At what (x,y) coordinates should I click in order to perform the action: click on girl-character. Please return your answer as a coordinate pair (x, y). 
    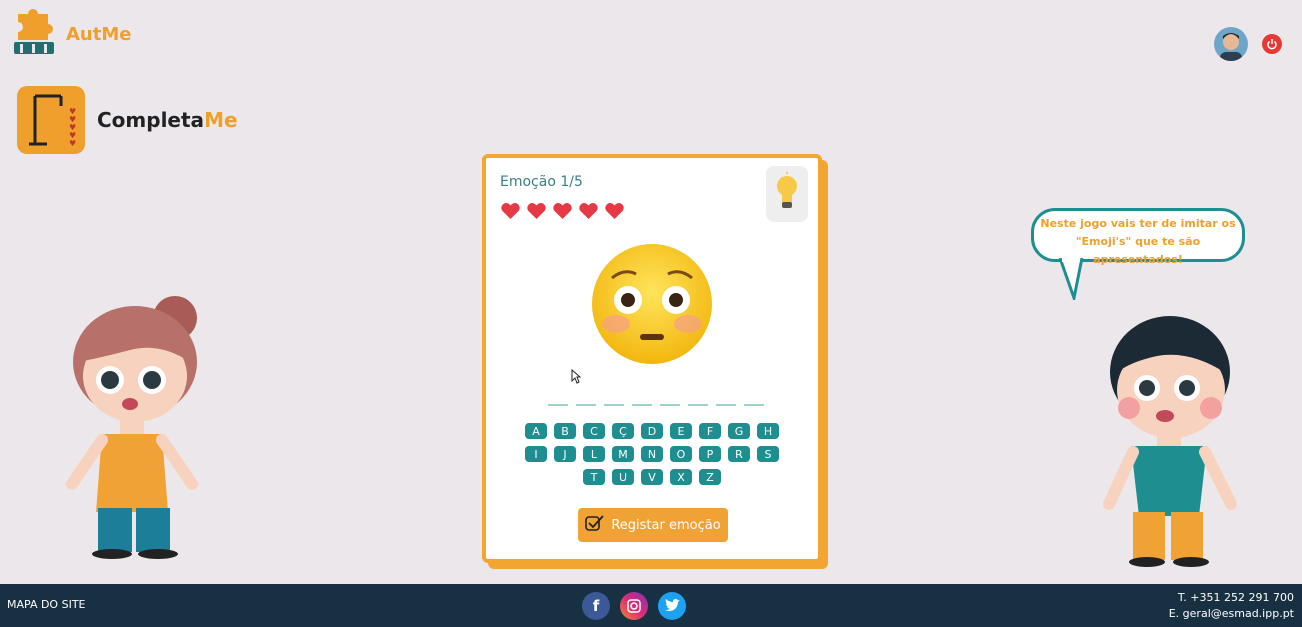
    Looking at the image, I should click on (132, 427).